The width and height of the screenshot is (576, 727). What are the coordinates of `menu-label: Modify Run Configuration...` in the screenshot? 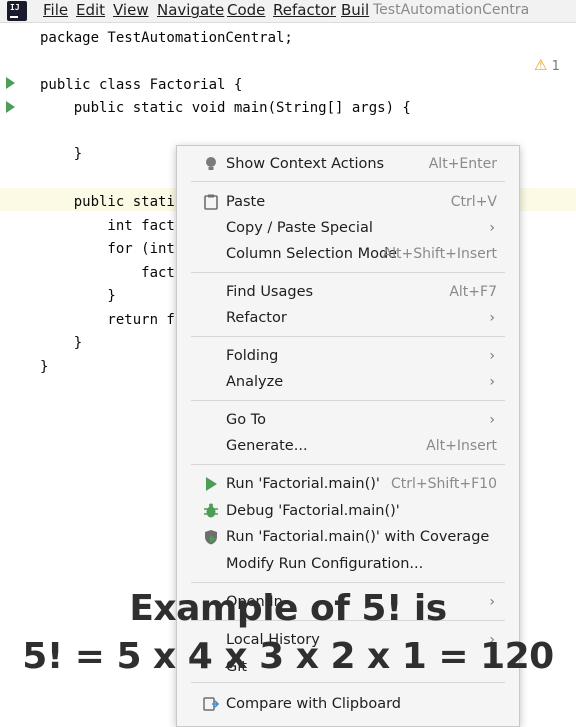 It's located at (325, 564).